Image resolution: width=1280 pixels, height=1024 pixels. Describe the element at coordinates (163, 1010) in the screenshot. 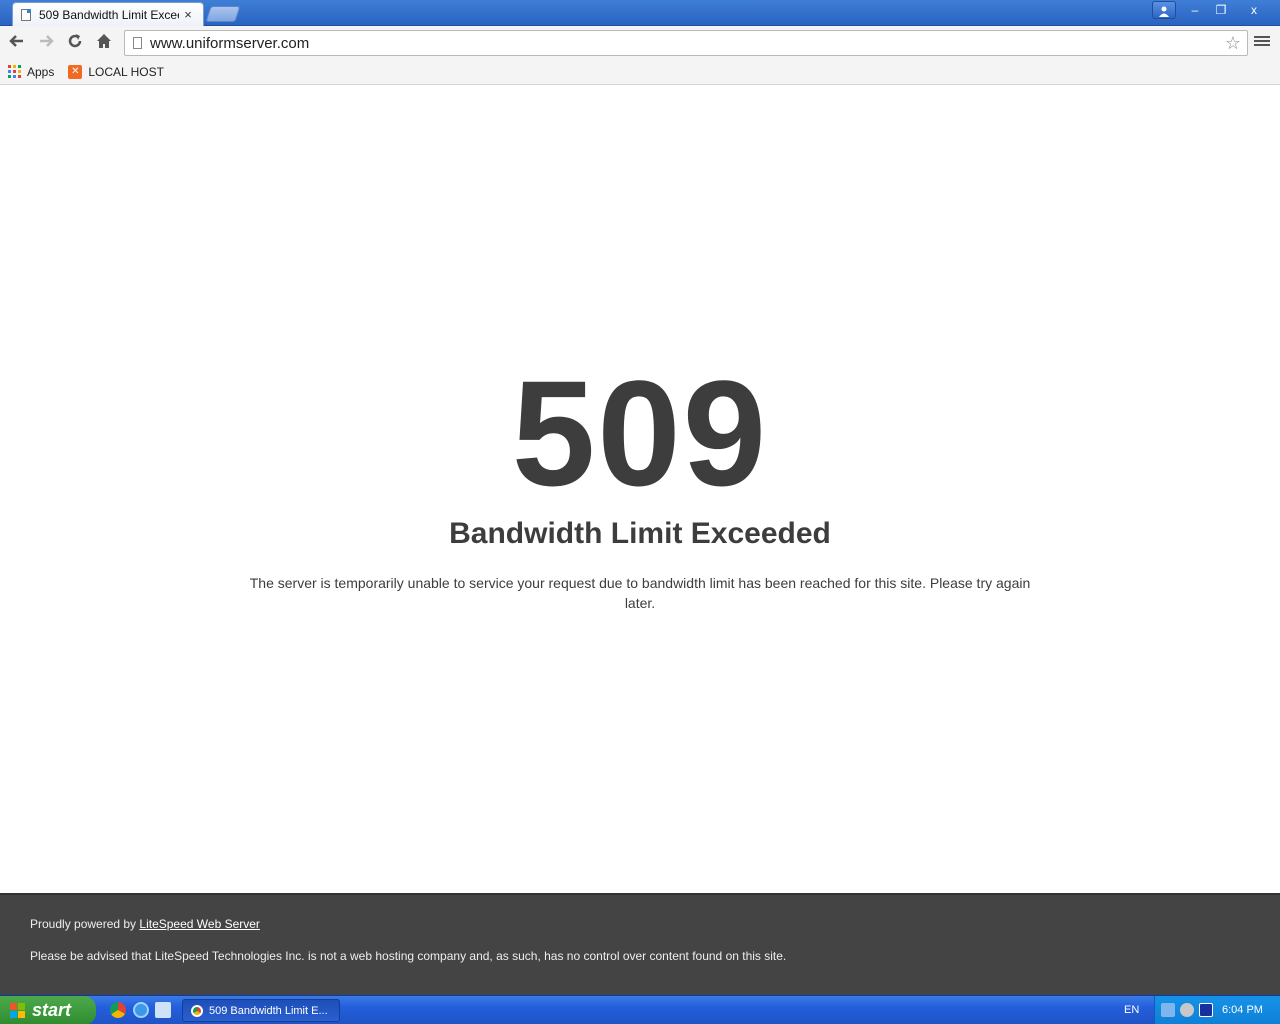

I see `show-desktop-icon` at that location.